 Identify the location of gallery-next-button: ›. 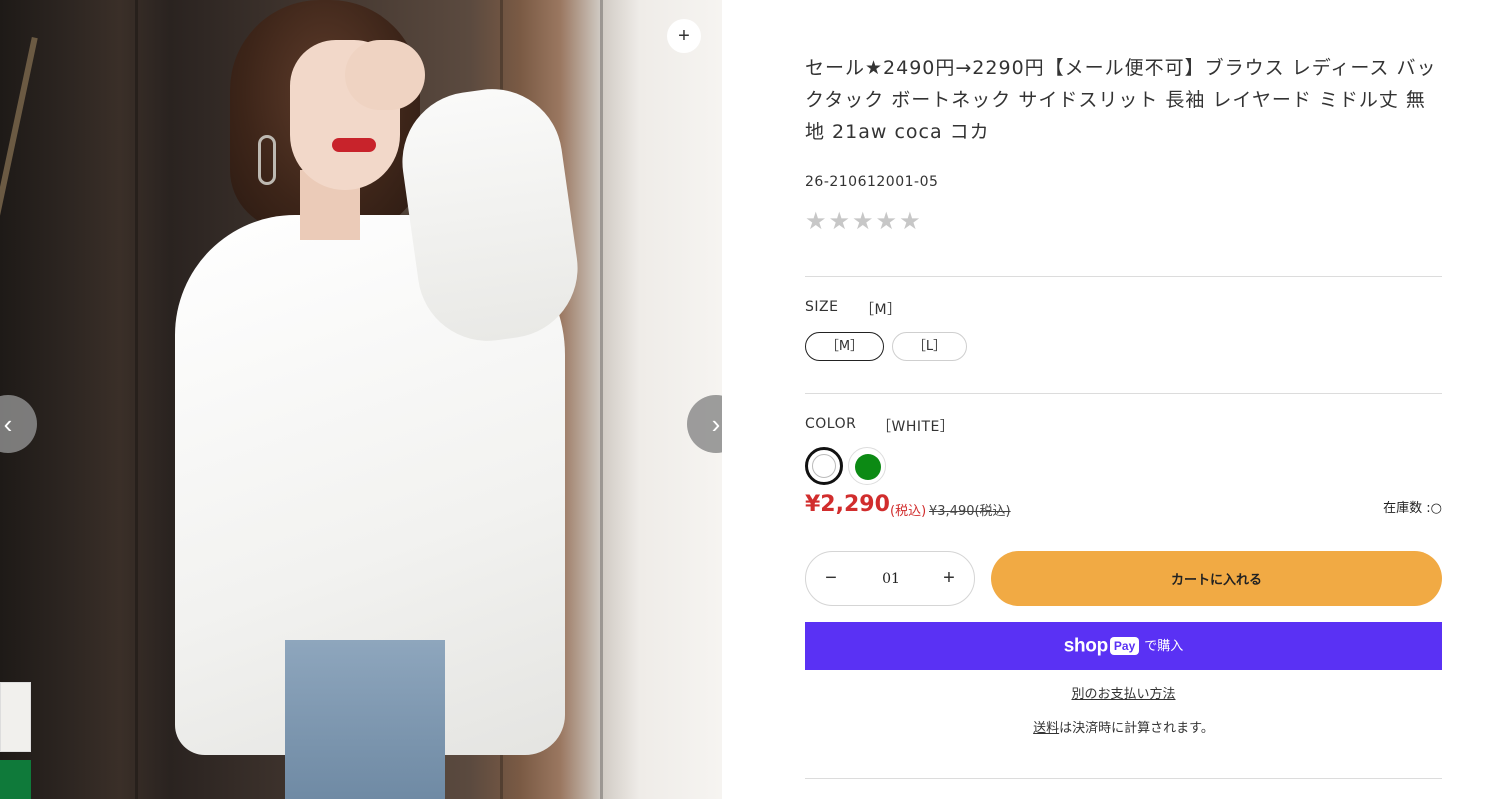
(704, 424).